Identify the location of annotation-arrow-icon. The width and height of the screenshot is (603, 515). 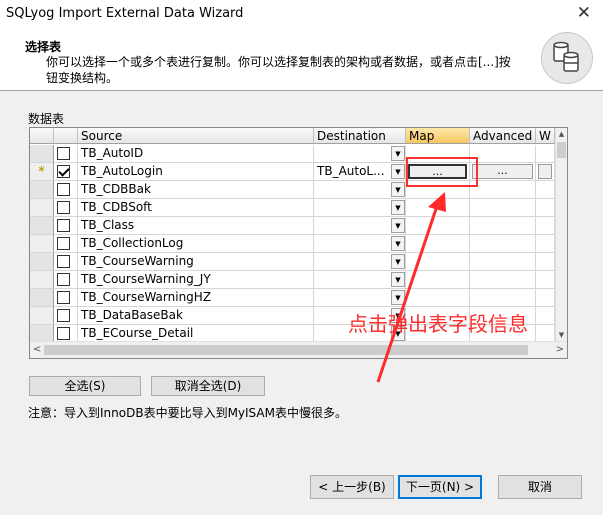
(411, 287).